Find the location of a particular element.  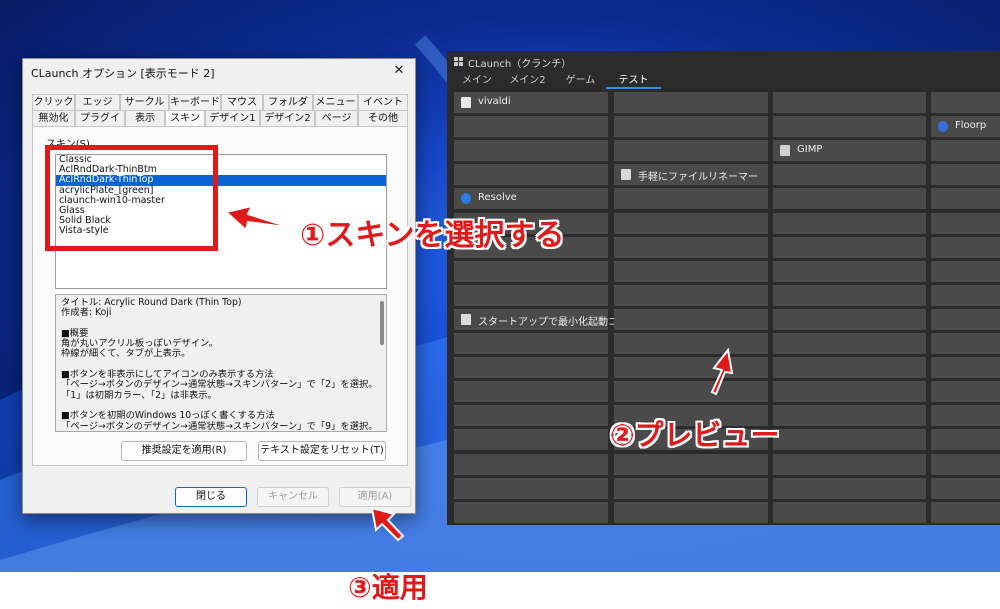

arrow-to-skin-list is located at coordinates (258, 218).